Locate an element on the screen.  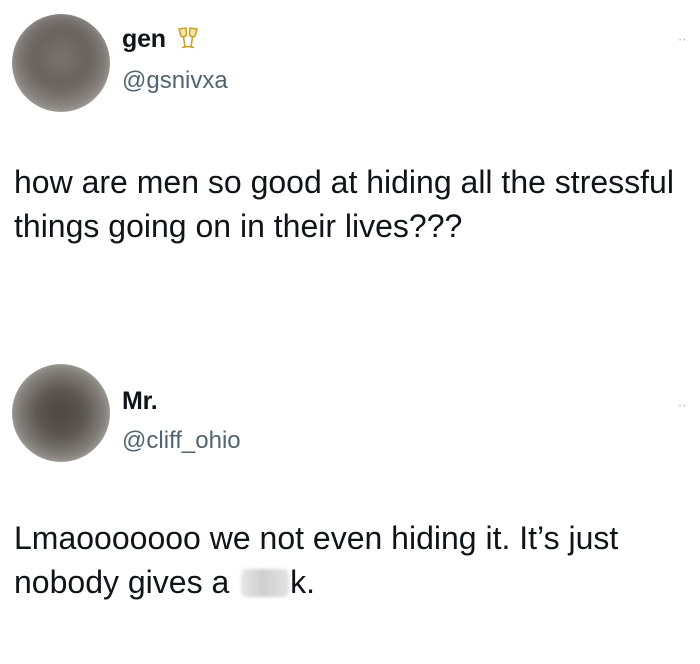
tweet-author-row: gen is located at coordinates (162, 39).